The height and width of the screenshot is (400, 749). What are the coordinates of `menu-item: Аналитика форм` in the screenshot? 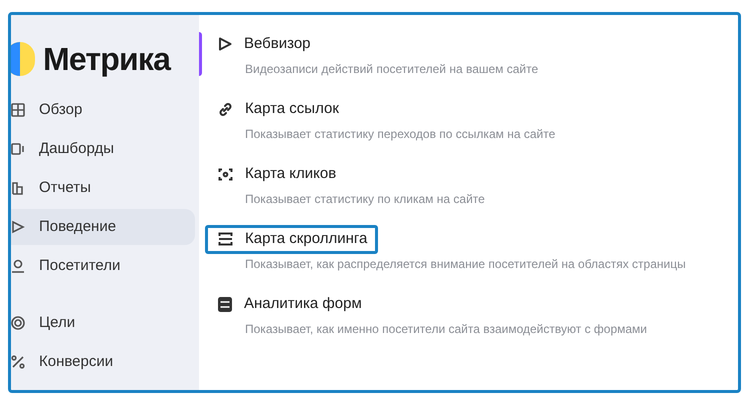 It's located at (289, 304).